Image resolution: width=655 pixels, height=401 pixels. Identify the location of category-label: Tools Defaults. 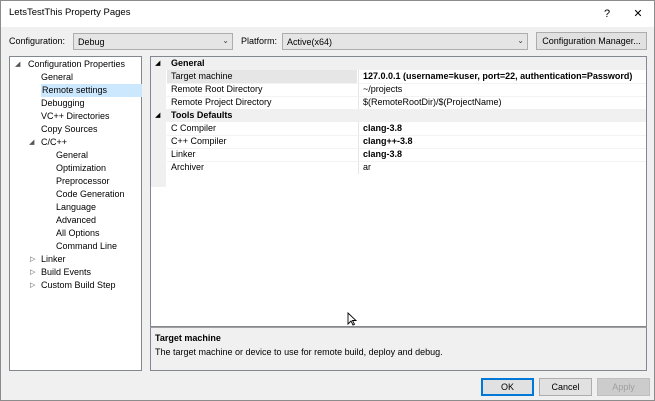
(202, 115).